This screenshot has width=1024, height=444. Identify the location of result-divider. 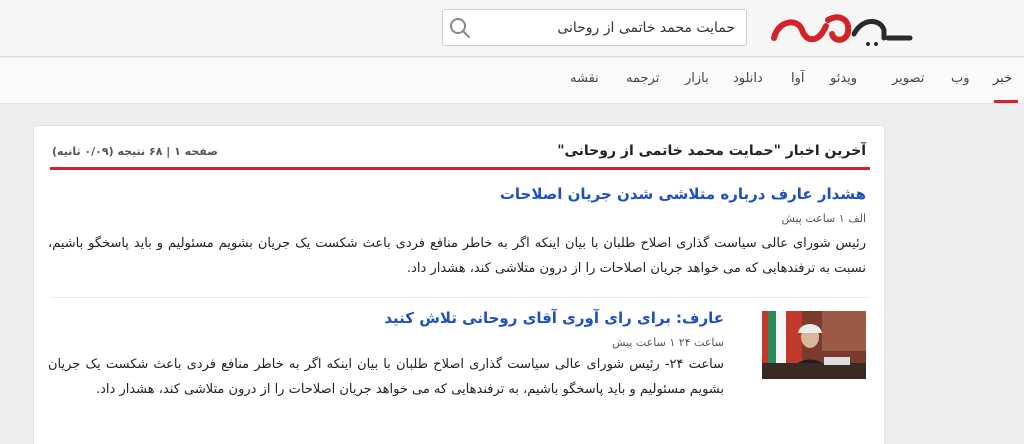
(460, 297).